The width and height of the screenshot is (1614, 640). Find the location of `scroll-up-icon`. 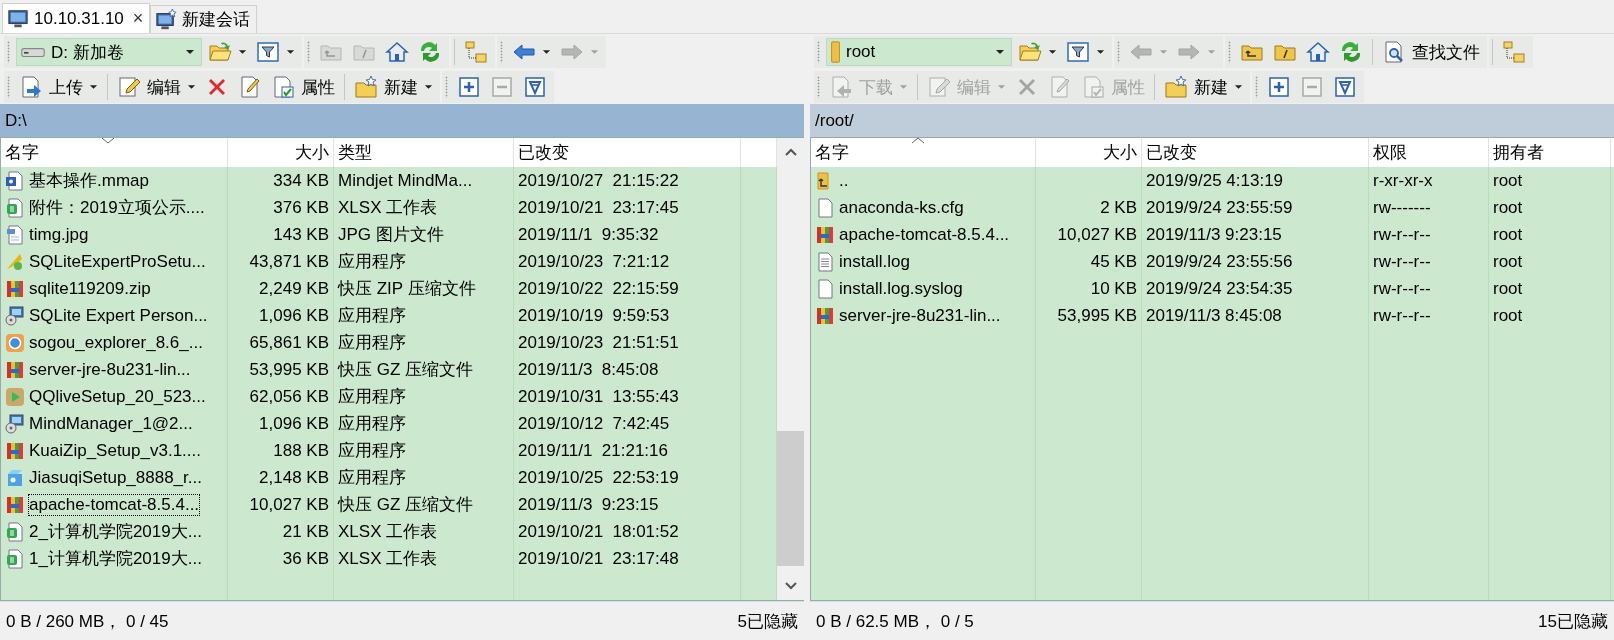

scroll-up-icon is located at coordinates (790, 152).